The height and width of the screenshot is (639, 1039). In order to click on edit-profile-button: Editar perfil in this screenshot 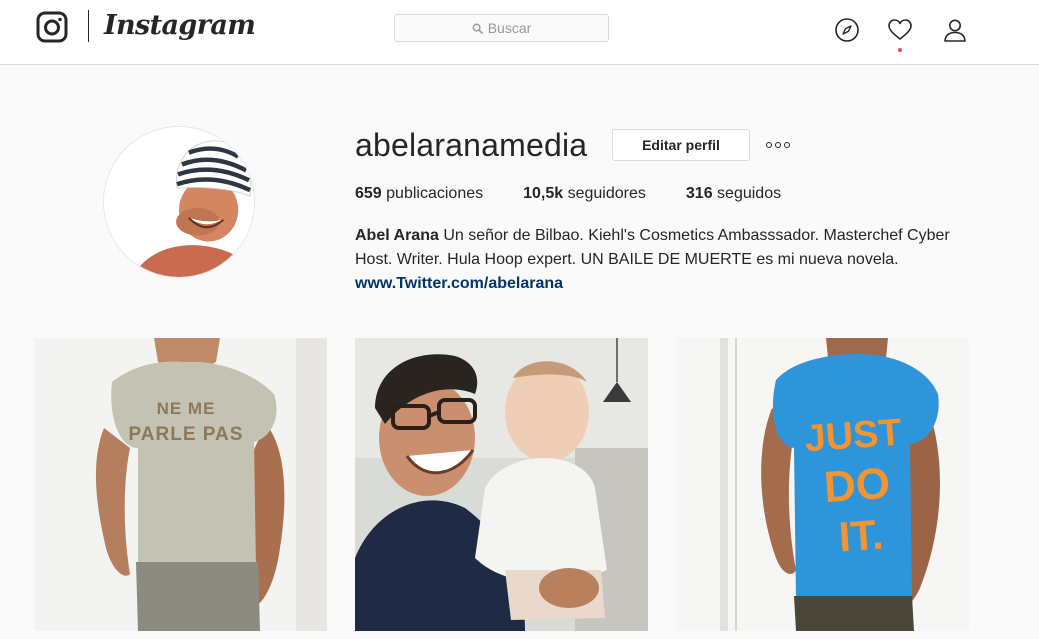, I will do `click(681, 145)`.